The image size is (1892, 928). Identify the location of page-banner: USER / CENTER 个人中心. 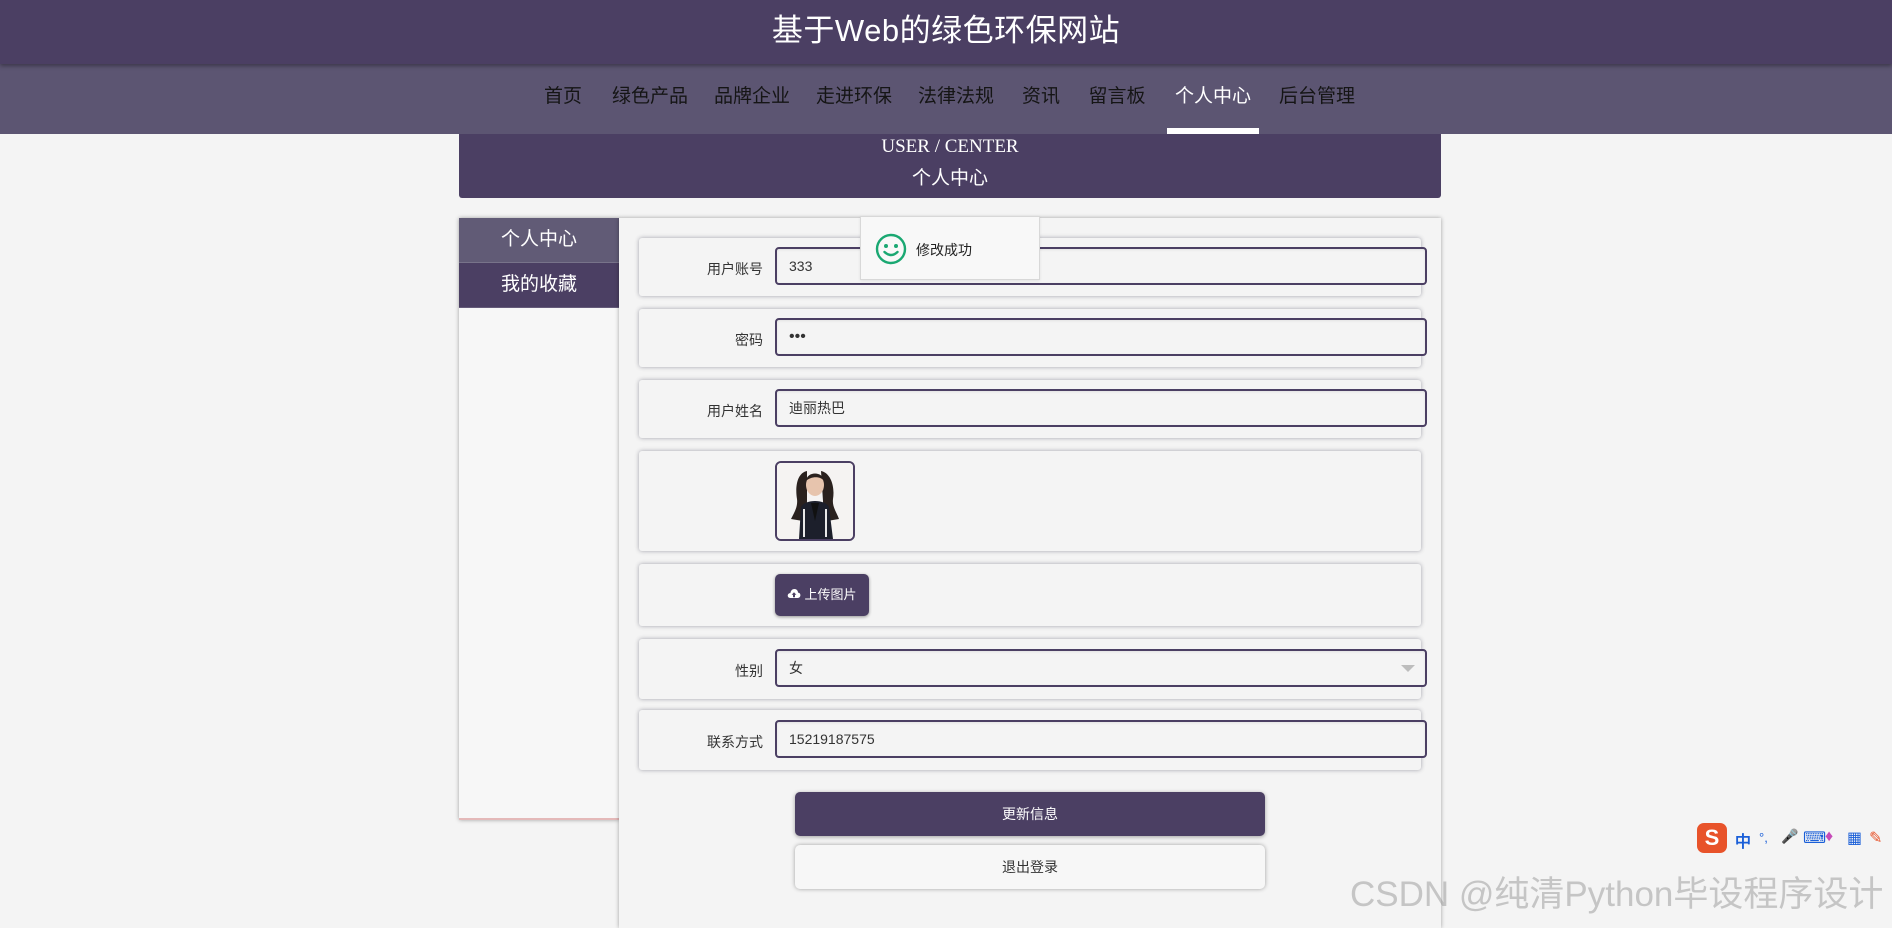
(950, 166).